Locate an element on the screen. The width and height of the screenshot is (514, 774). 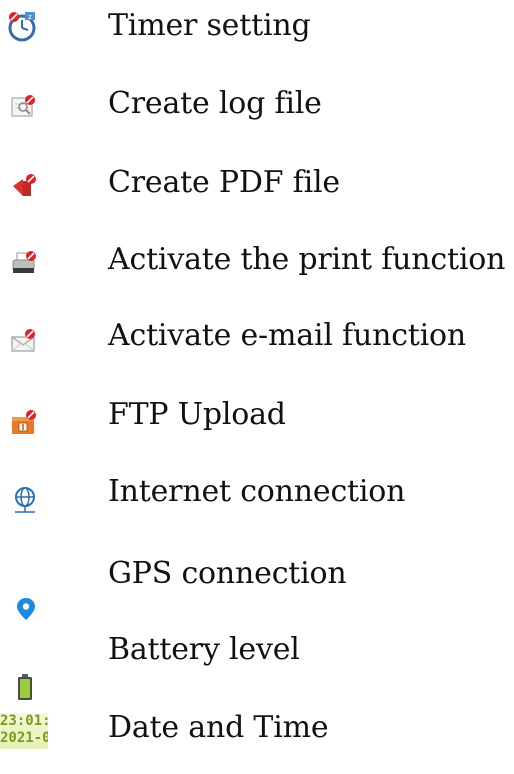
log-file-icon is located at coordinates (23, 107).